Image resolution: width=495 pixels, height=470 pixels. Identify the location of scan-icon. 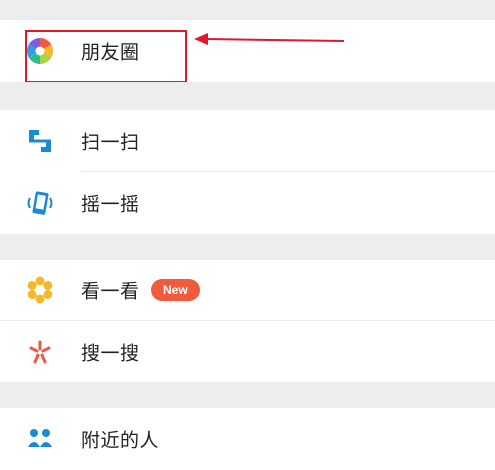
(40, 141).